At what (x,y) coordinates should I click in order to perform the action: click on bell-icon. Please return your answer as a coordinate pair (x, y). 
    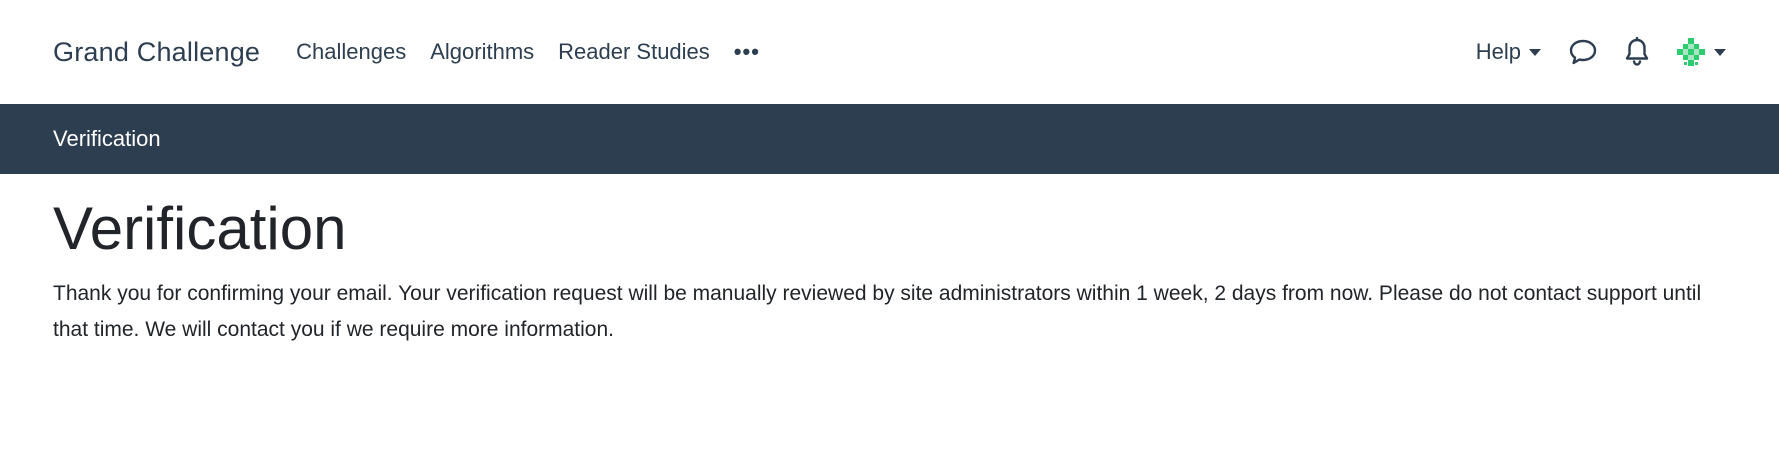
    Looking at the image, I should click on (1637, 51).